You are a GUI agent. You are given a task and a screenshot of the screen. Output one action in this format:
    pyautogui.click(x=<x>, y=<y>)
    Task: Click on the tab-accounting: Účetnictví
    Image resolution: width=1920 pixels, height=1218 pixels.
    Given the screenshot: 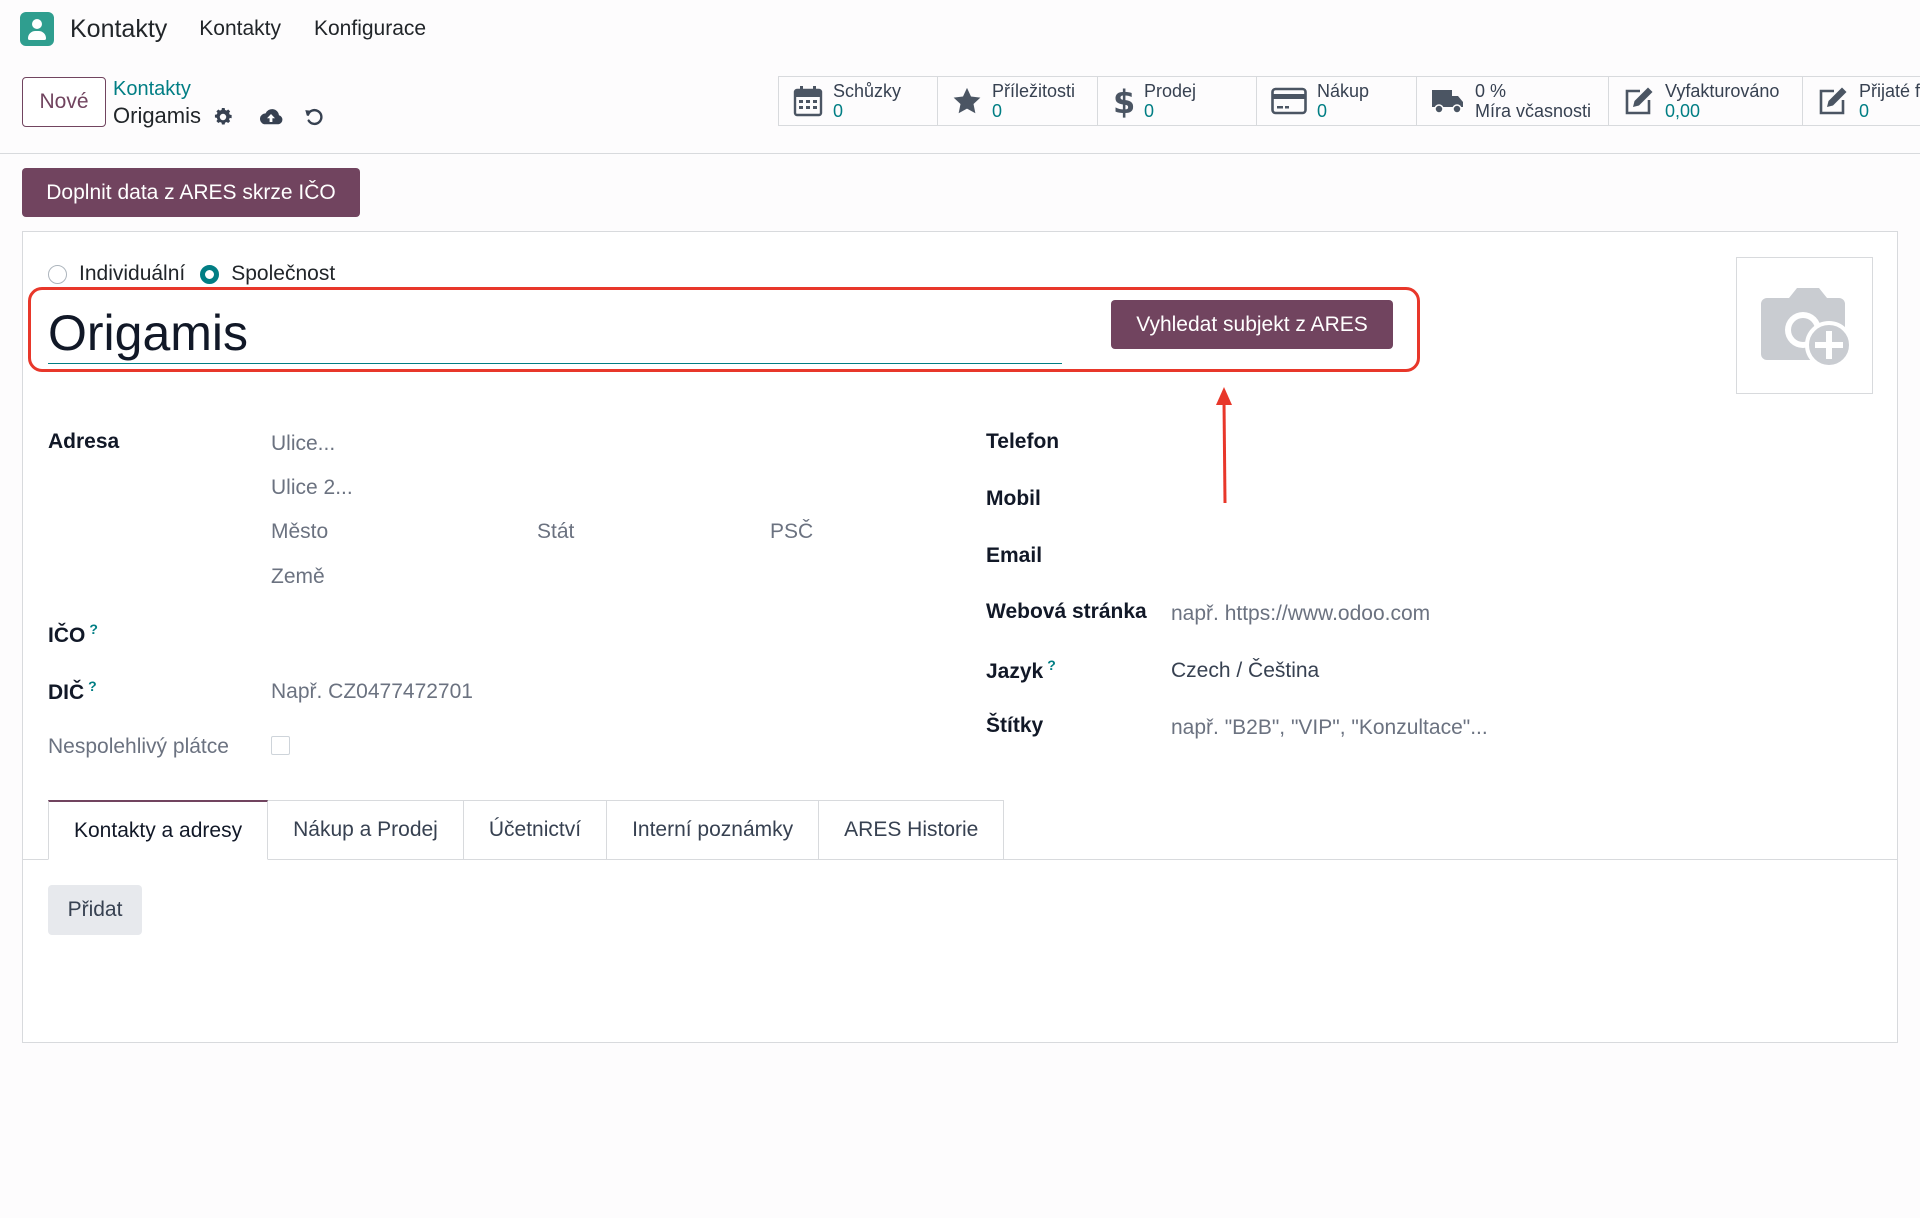 What is the action you would take?
    pyautogui.click(x=535, y=830)
    